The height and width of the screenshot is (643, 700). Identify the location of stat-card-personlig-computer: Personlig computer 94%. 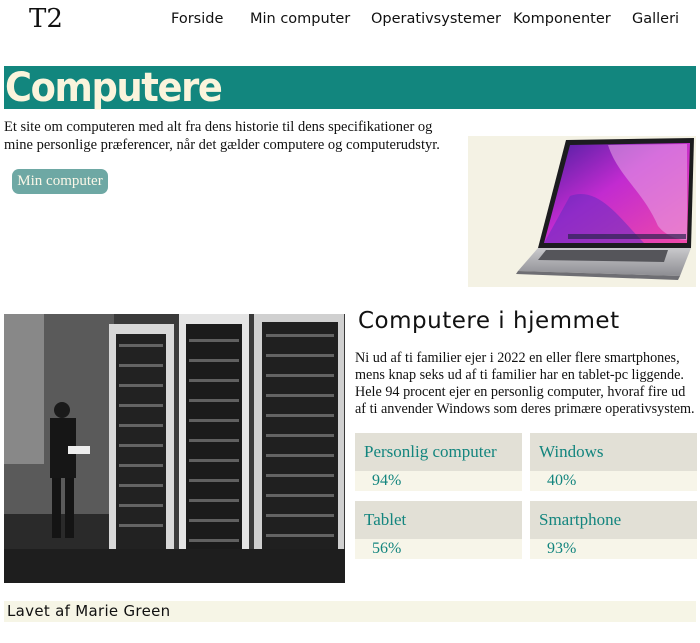
(438, 462).